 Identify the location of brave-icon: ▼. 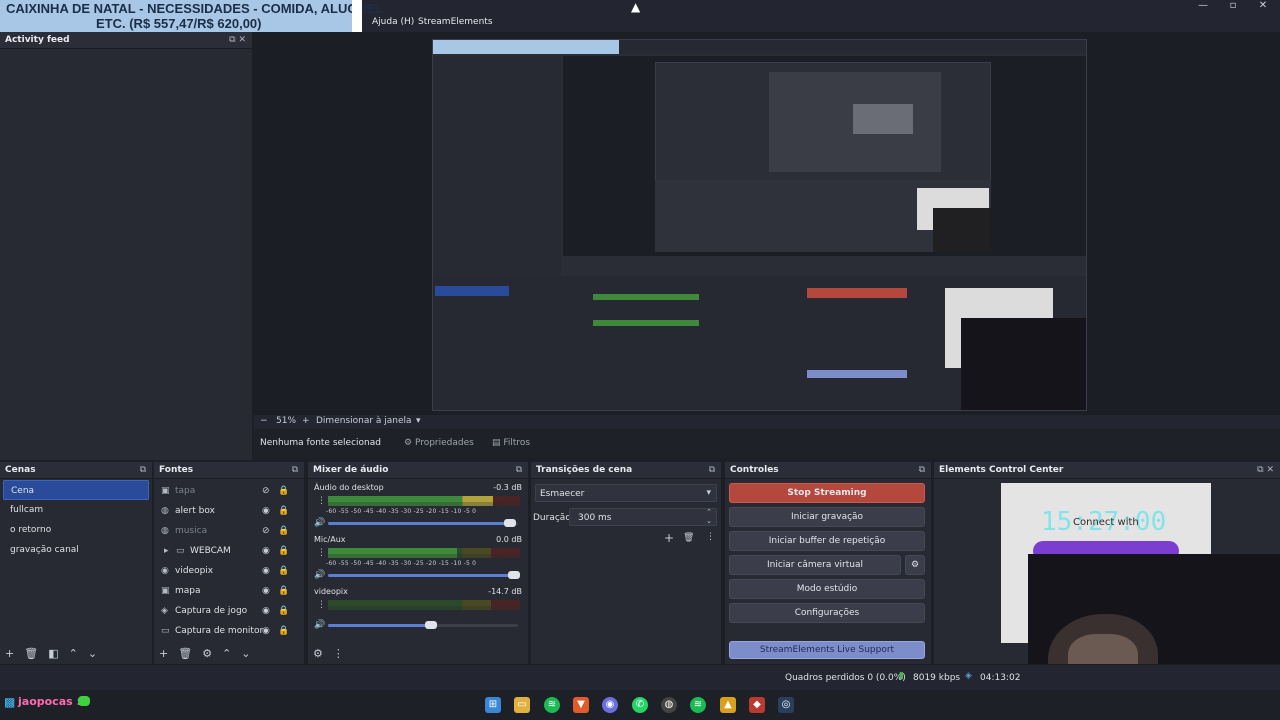
(581, 705).